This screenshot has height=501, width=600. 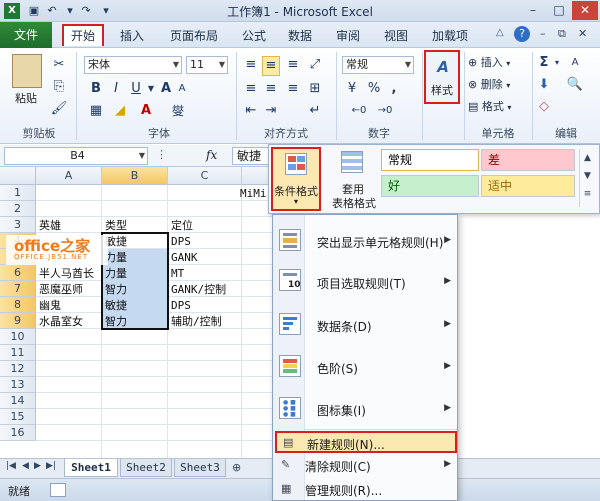 What do you see at coordinates (450, 36) in the screenshot?
I see `tab-addins: 加载项` at bounding box center [450, 36].